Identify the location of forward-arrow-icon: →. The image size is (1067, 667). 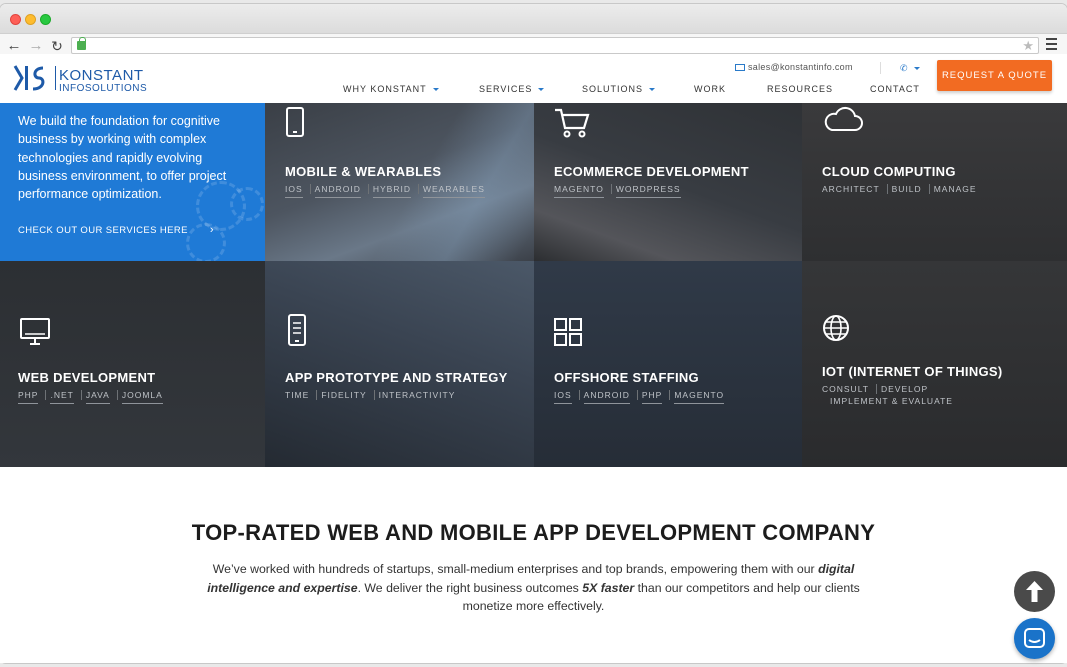
(36, 46).